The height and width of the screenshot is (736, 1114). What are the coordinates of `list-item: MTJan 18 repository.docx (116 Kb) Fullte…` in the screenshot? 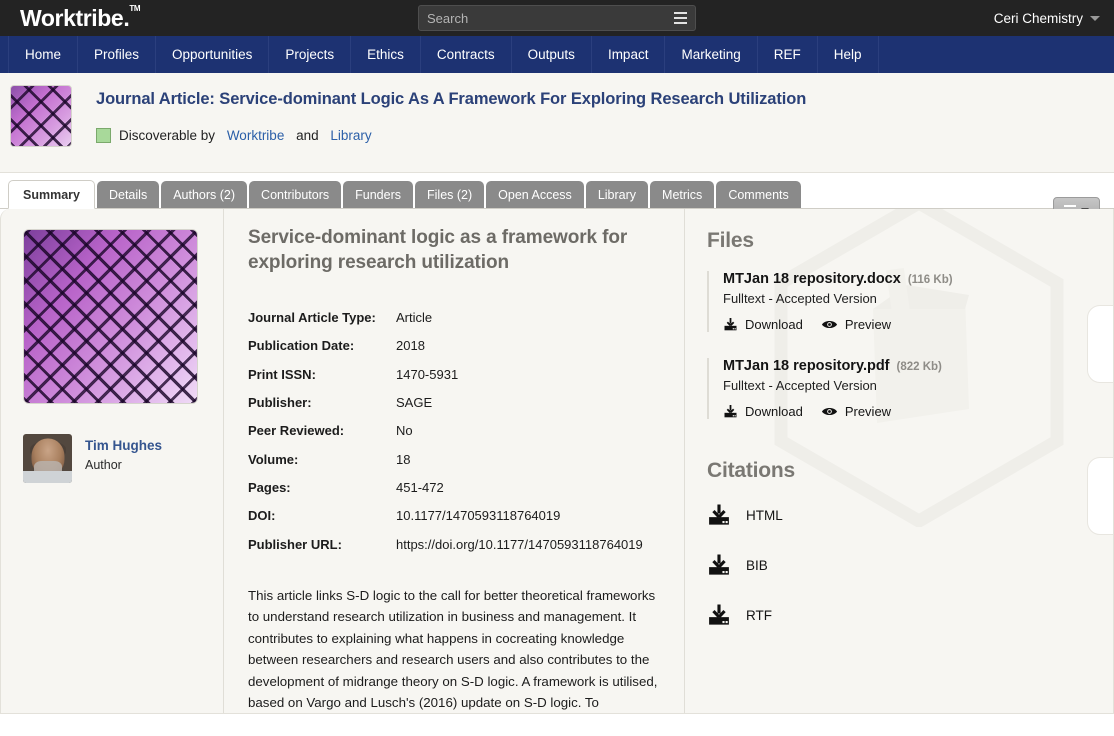 It's located at (900, 301).